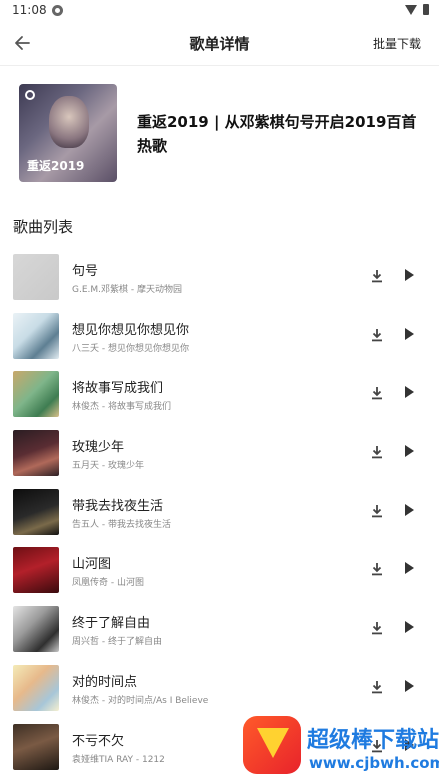 The image size is (439, 782). What do you see at coordinates (30, 95) in the screenshot?
I see `music-badge-icon` at bounding box center [30, 95].